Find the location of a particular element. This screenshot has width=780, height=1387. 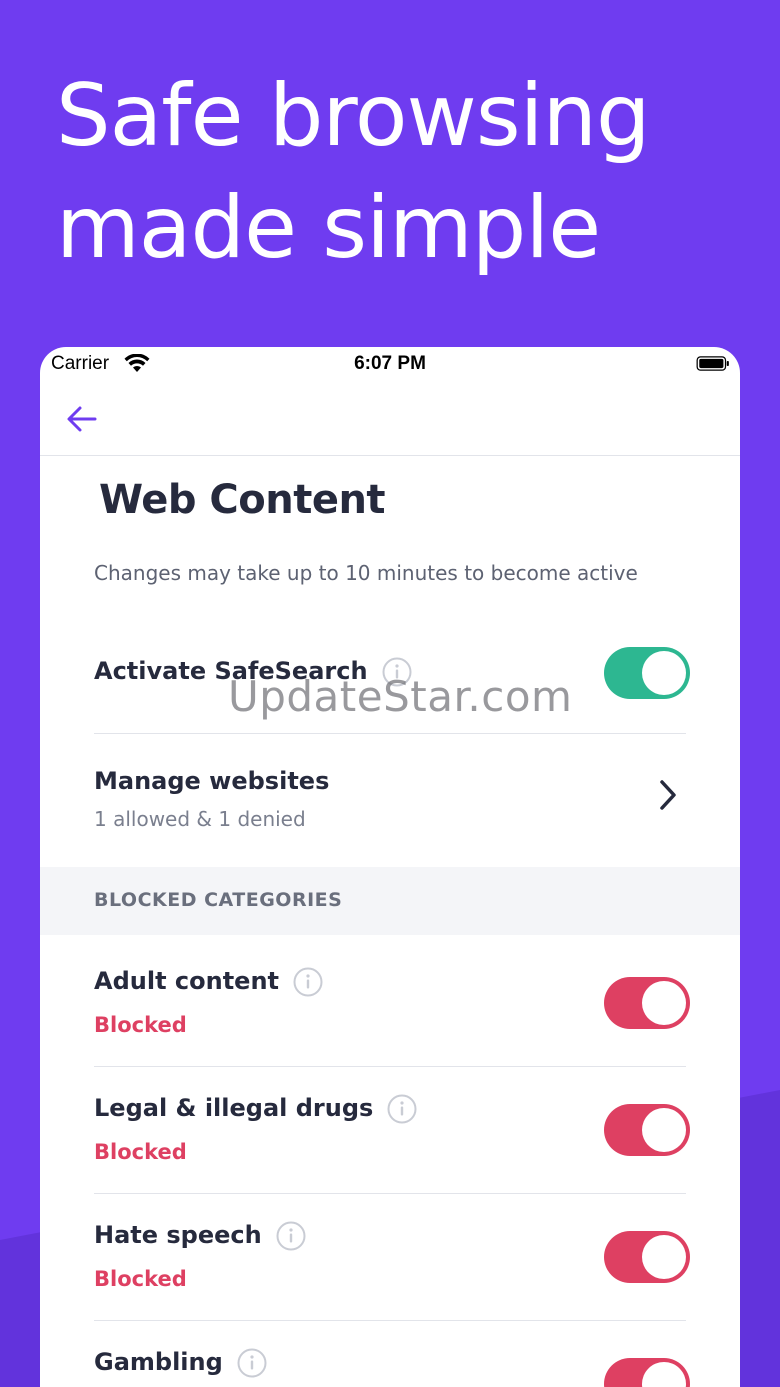

battery-icon is located at coordinates (712, 363).